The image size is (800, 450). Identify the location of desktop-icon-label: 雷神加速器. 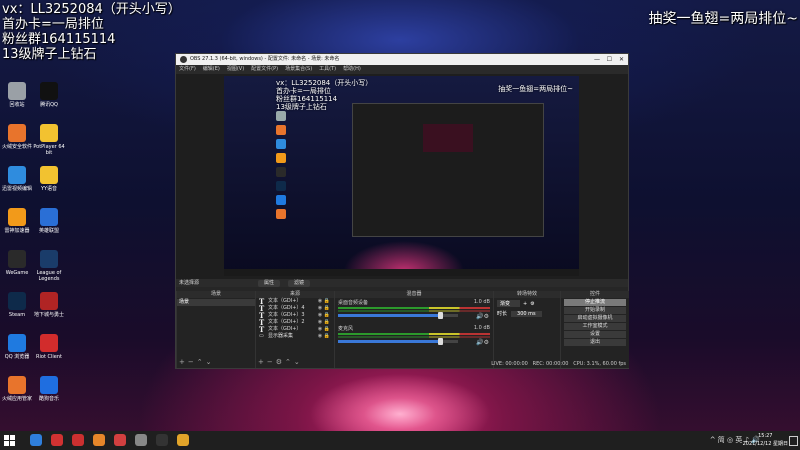
(17, 231).